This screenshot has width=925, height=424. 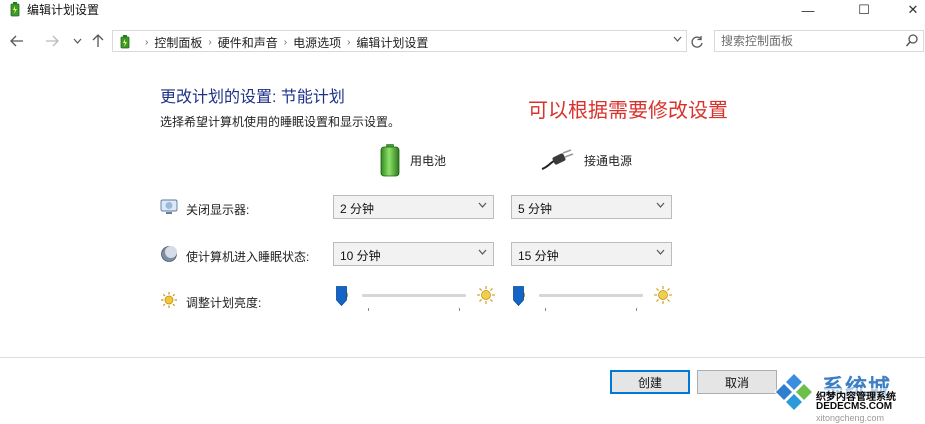 What do you see at coordinates (650, 382) in the screenshot?
I see `create-button: 创建` at bounding box center [650, 382].